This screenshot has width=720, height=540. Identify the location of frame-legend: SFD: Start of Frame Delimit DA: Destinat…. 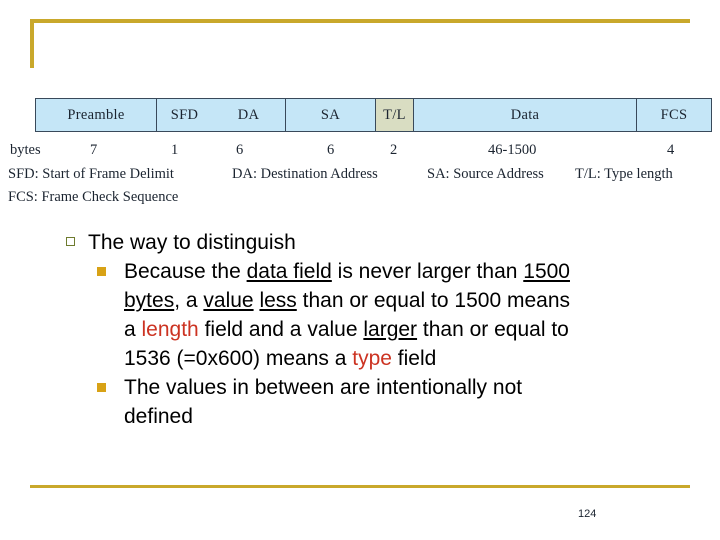
(360, 189).